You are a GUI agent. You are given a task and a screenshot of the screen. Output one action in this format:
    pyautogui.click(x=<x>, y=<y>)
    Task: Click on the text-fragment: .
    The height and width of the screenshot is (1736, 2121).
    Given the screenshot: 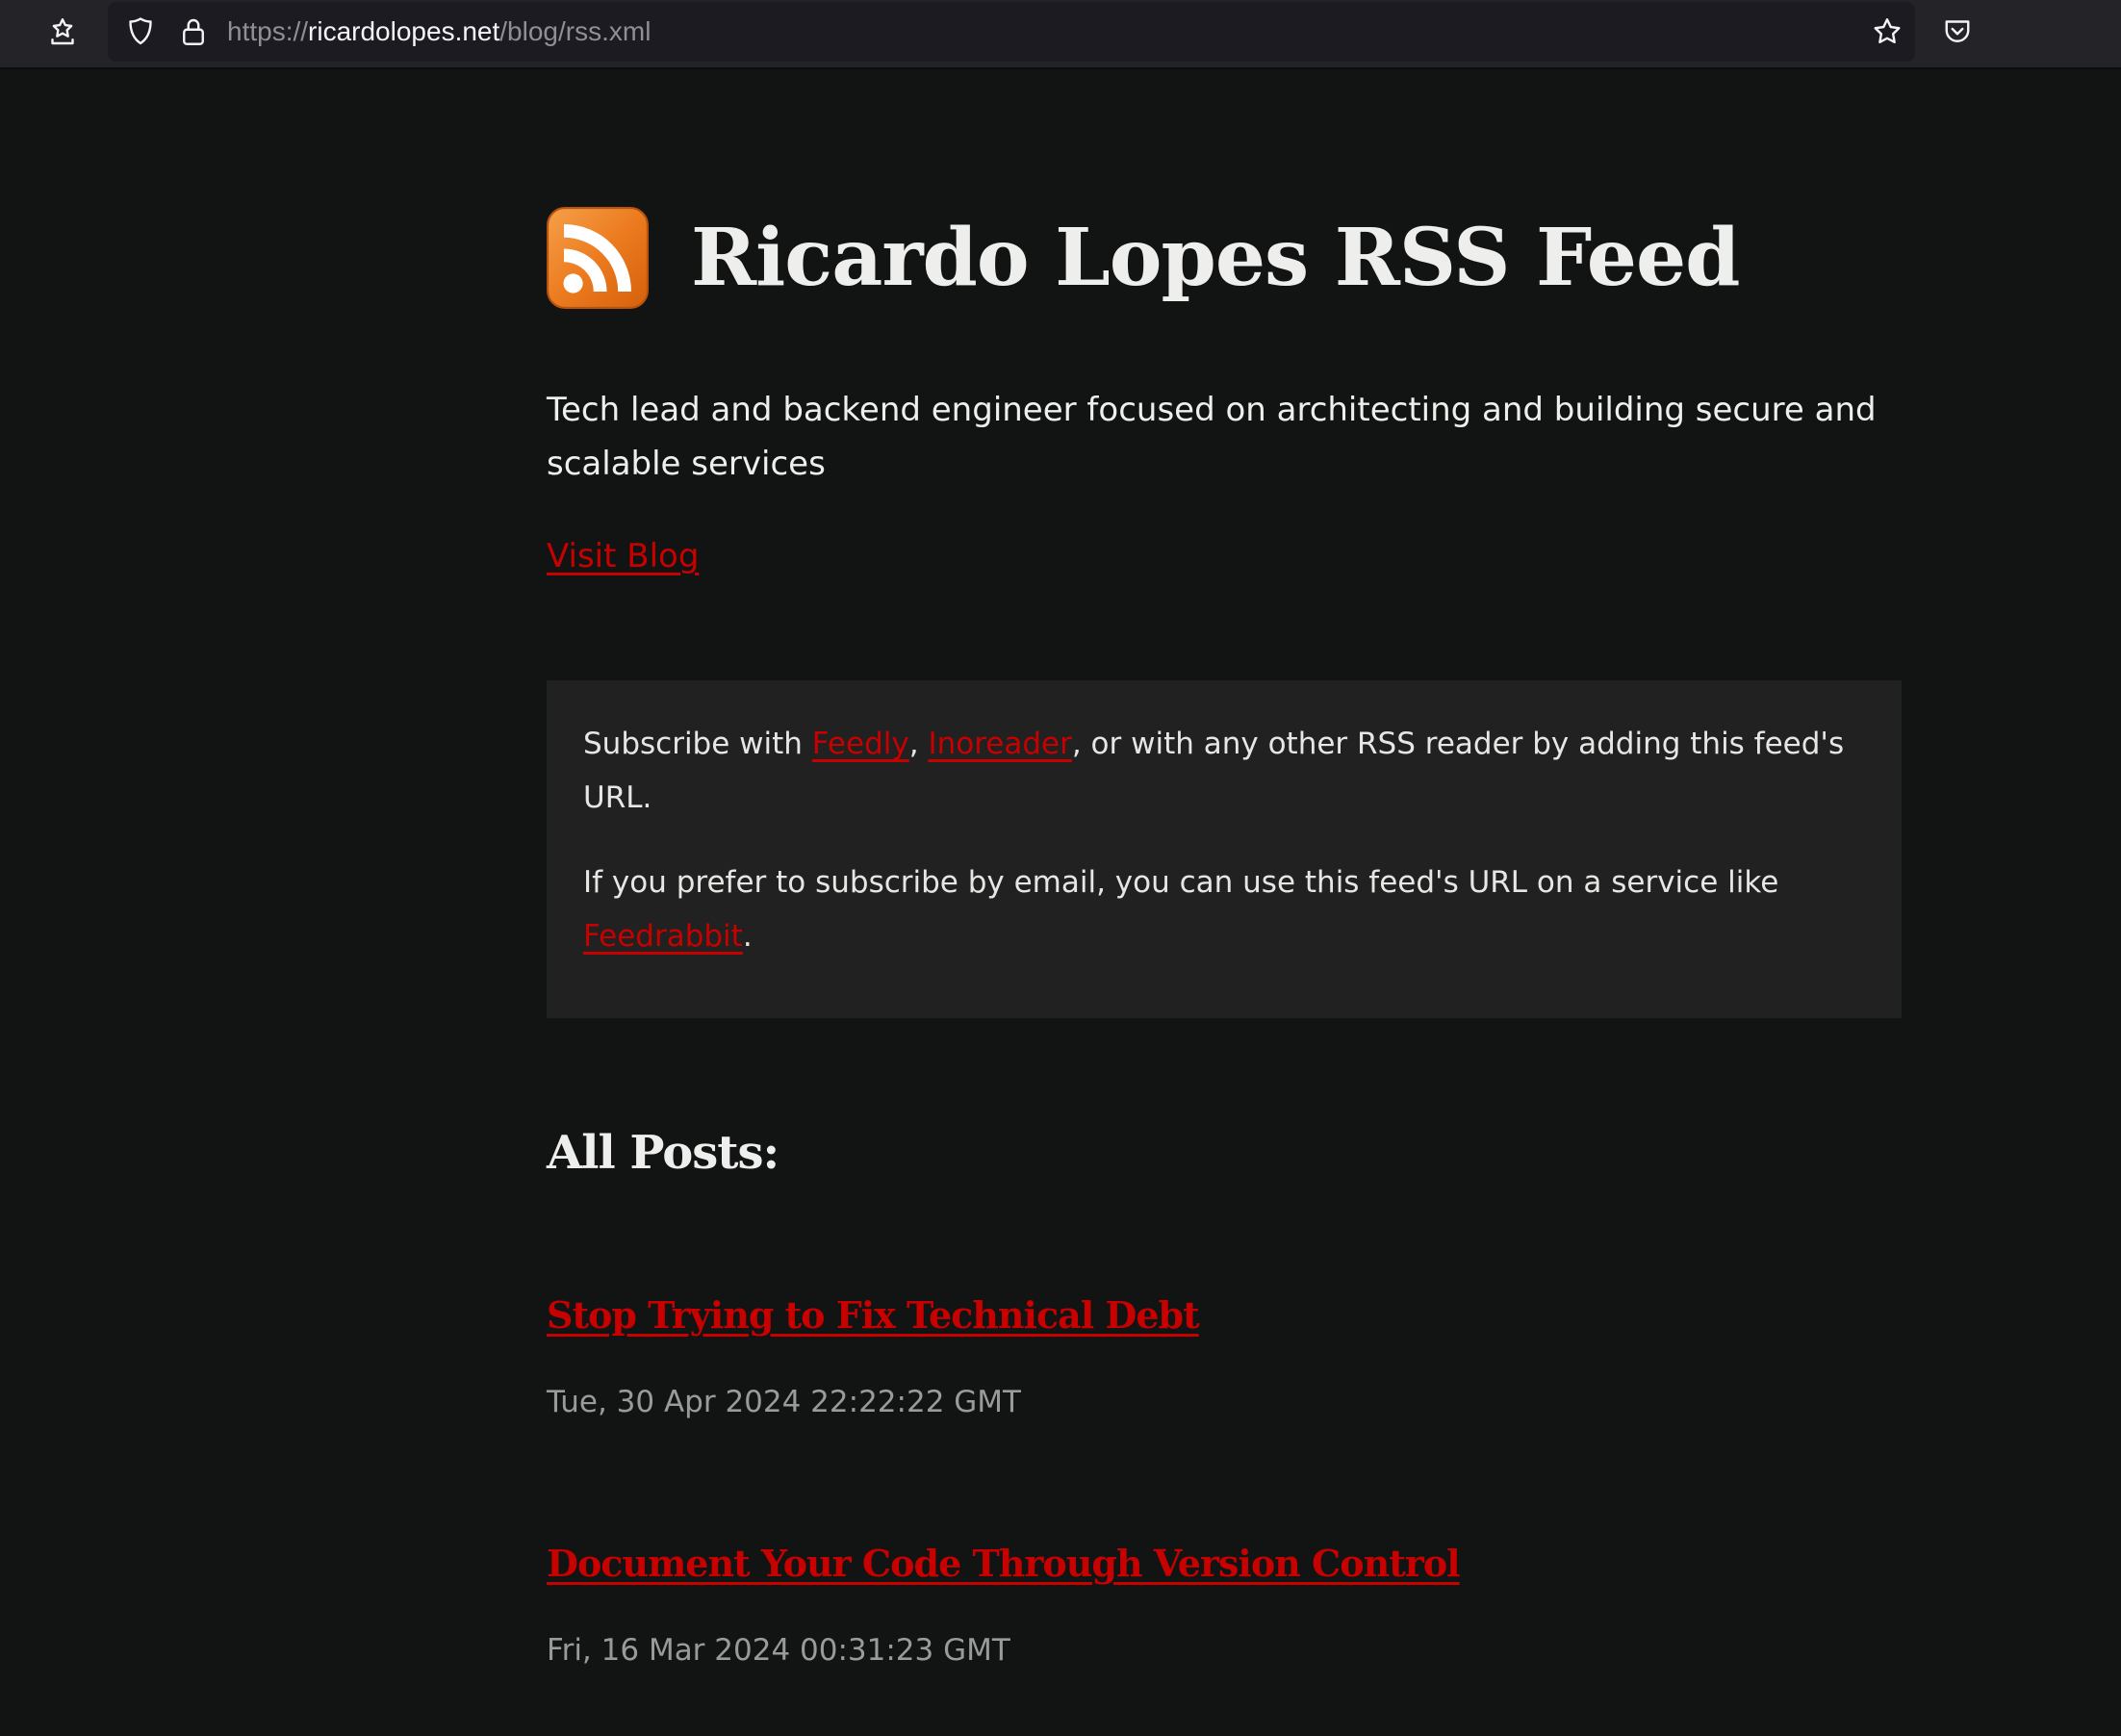 What is the action you would take?
    pyautogui.click(x=747, y=936)
    